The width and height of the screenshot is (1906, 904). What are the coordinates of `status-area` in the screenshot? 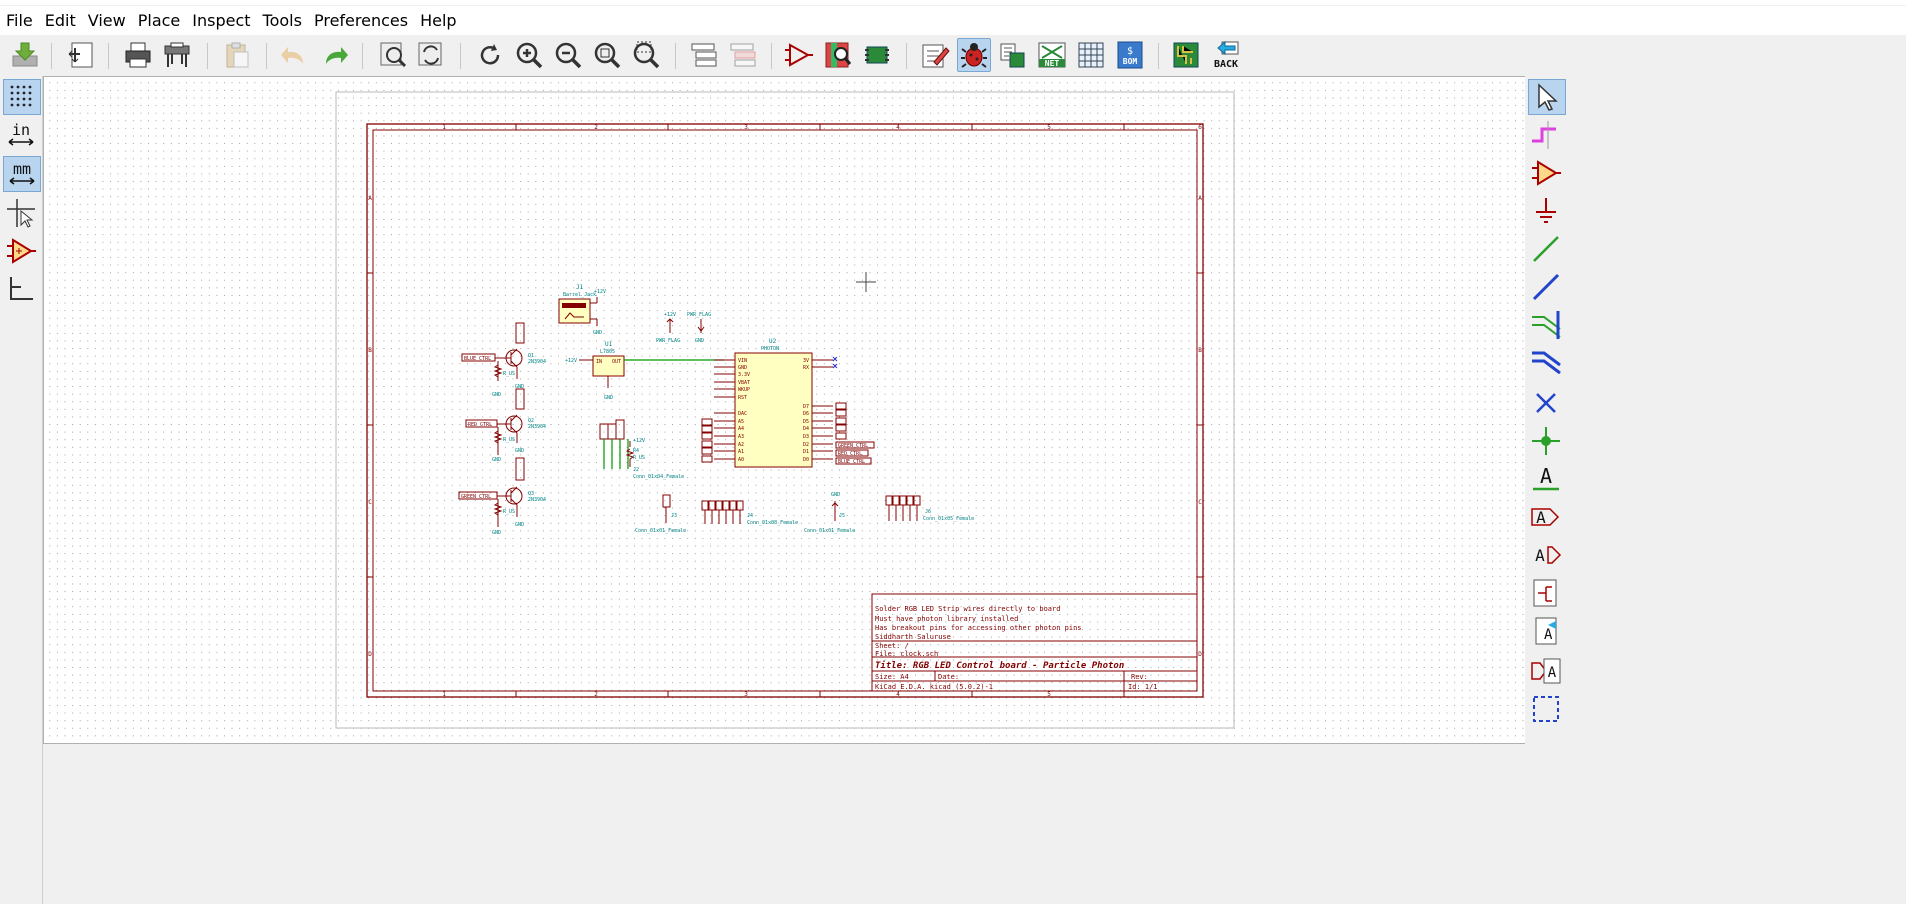 It's located at (784, 824).